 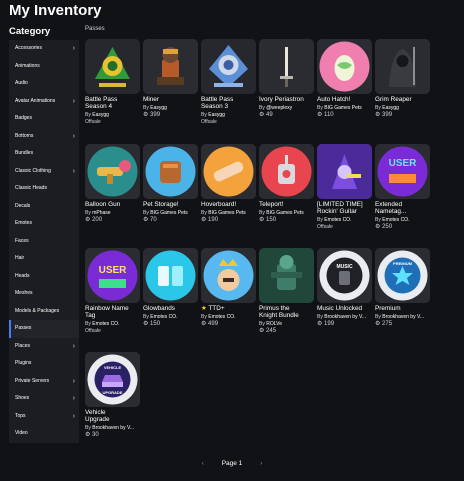 What do you see at coordinates (286, 312) in the screenshot?
I see `item-name: Primus the Knight Bundle` at bounding box center [286, 312].